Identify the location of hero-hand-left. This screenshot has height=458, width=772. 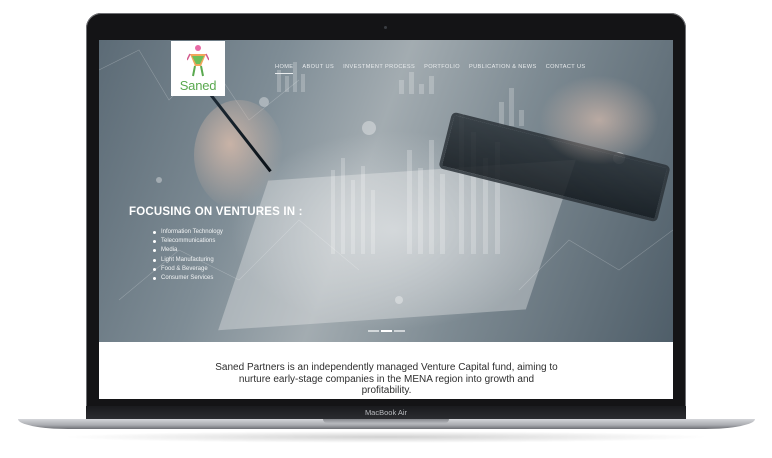
(239, 155).